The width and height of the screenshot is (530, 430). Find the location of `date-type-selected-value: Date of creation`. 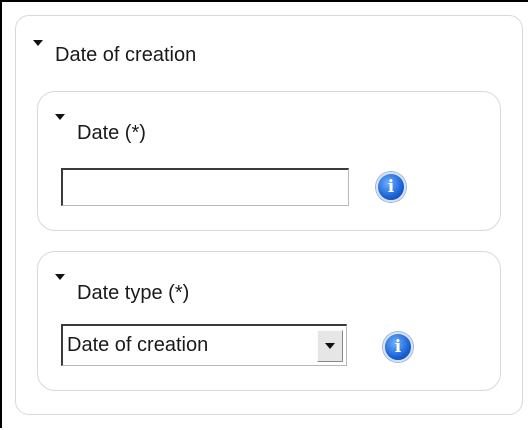

date-type-selected-value: Date of creation is located at coordinates (138, 345).